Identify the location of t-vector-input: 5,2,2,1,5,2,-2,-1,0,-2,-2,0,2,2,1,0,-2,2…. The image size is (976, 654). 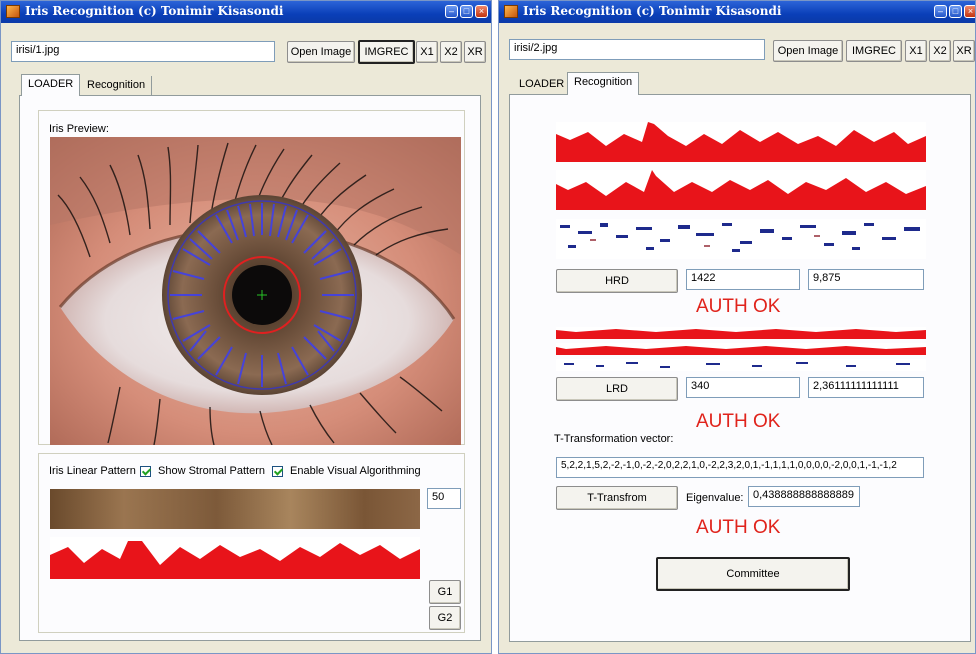
(740, 467).